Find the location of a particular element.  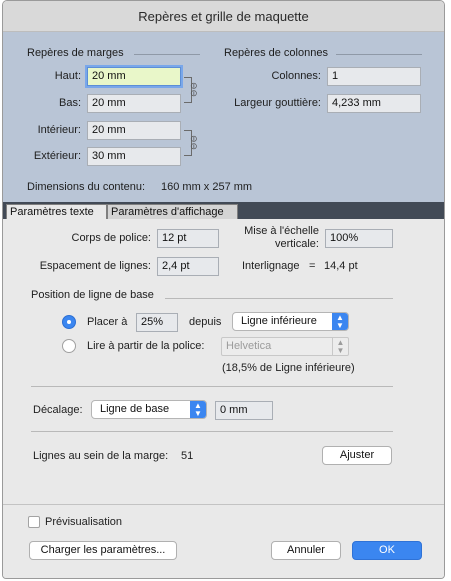

columns-label: Colonnes: is located at coordinates (296, 76).